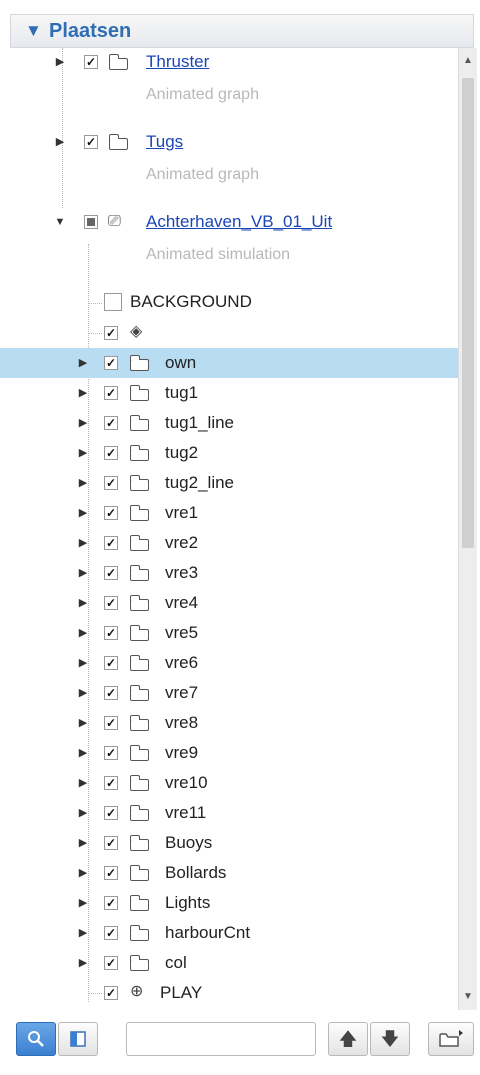  I want to click on move-up-button: 🡅, so click(348, 1039).